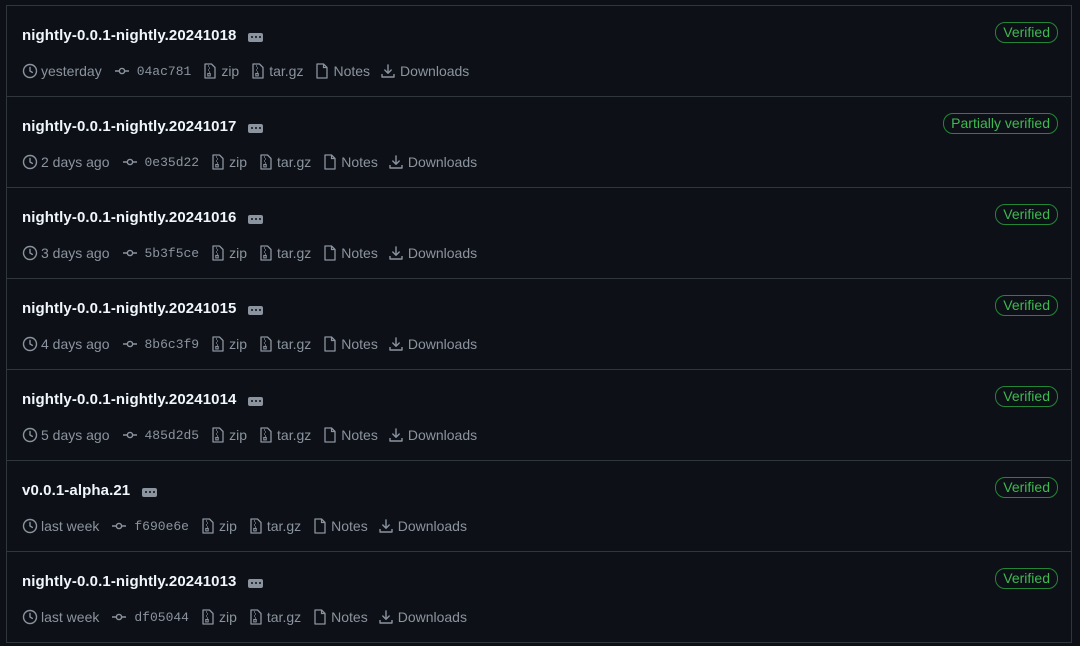 The width and height of the screenshot is (1080, 646). I want to click on release-tag-link: nightly-0.0.1-nightly.20241015, so click(129, 308).